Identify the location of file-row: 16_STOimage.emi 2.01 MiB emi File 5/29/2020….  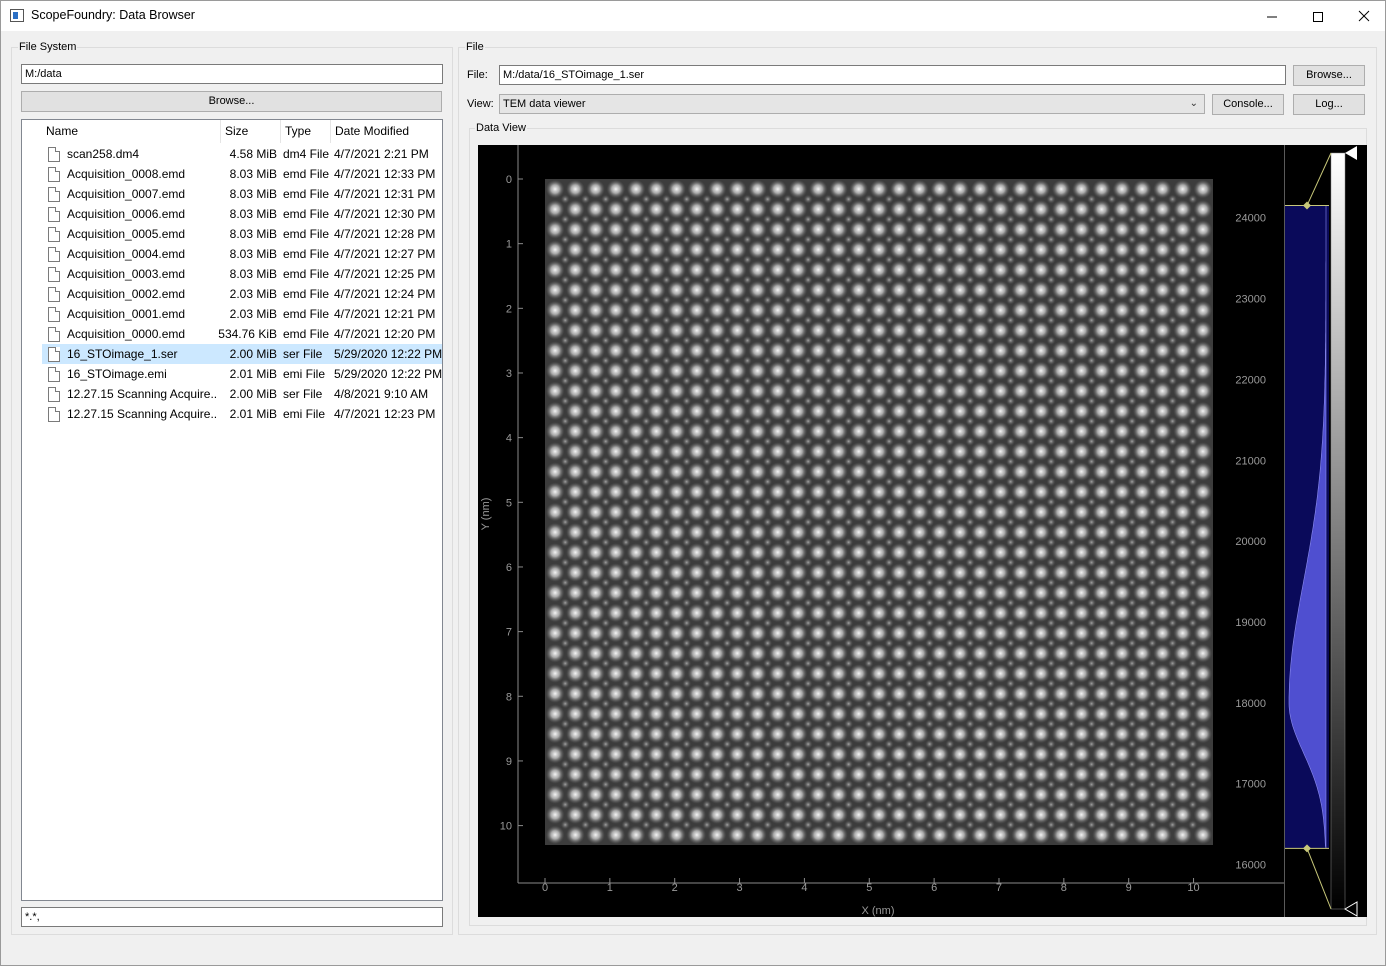
(242, 374).